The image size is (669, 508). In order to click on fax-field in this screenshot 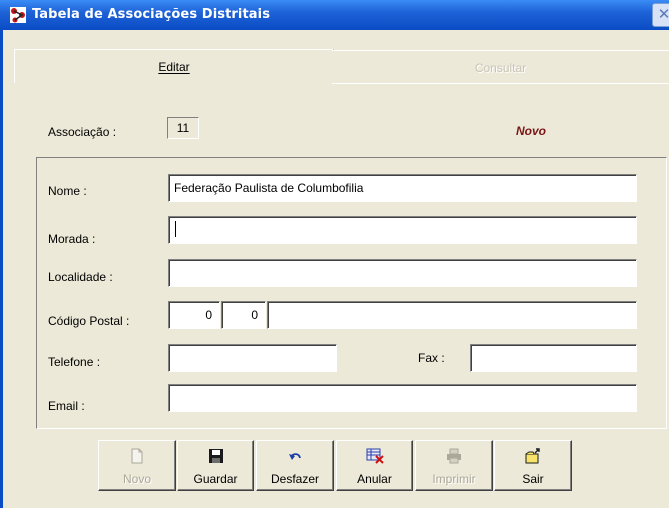, I will do `click(553, 358)`.